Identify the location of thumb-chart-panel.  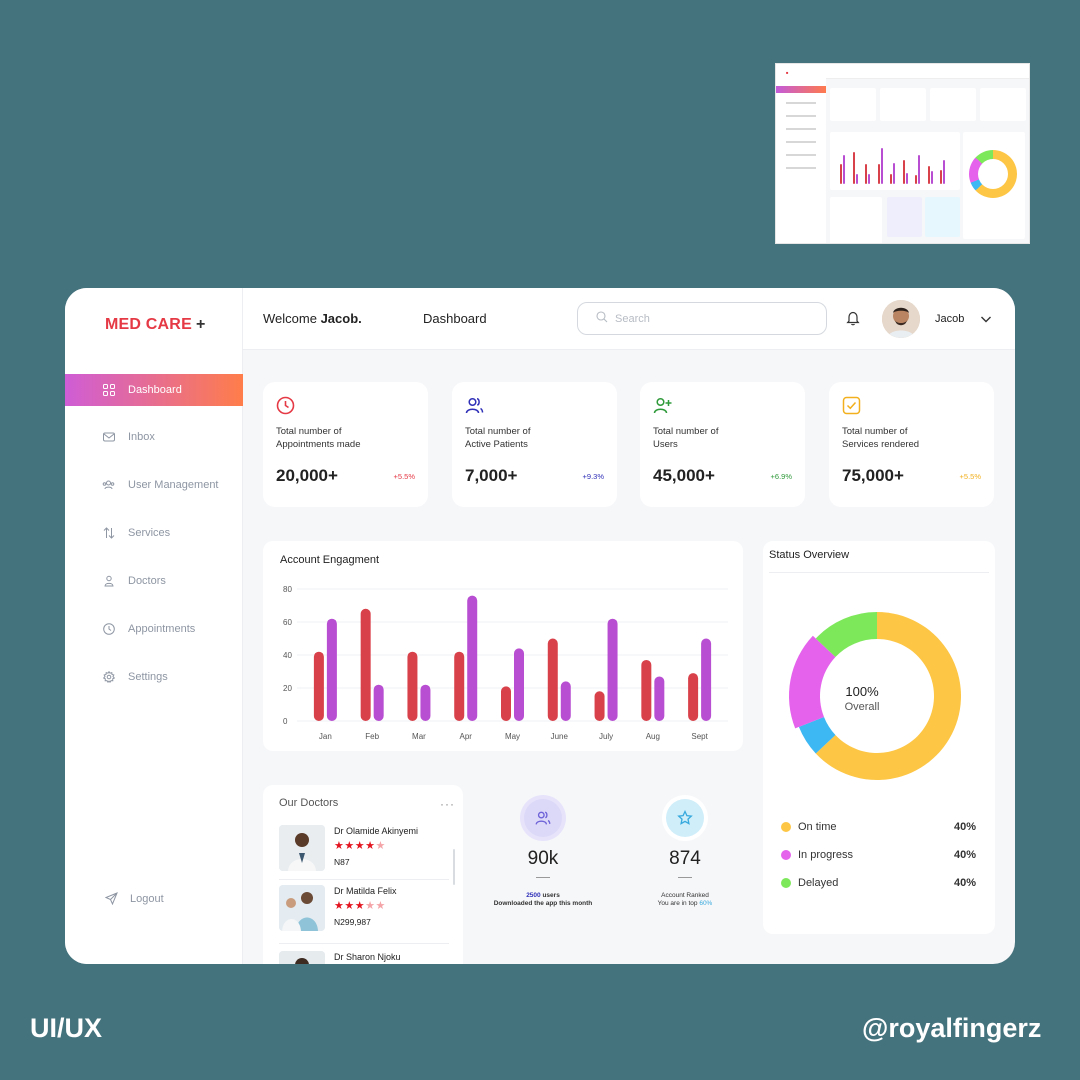
(895, 161).